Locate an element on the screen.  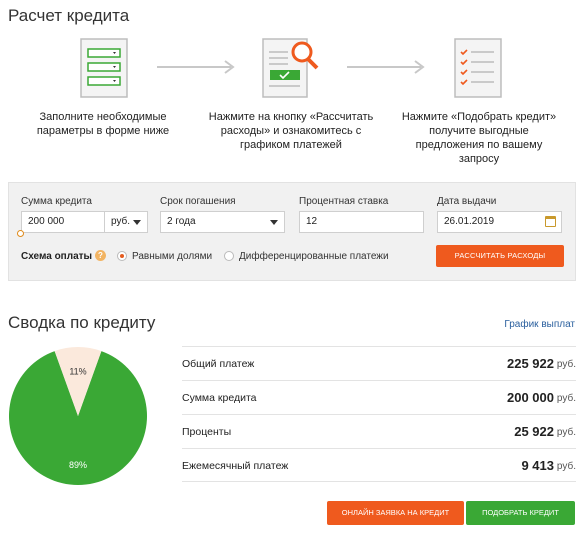
help-icon: ? is located at coordinates (100, 255).